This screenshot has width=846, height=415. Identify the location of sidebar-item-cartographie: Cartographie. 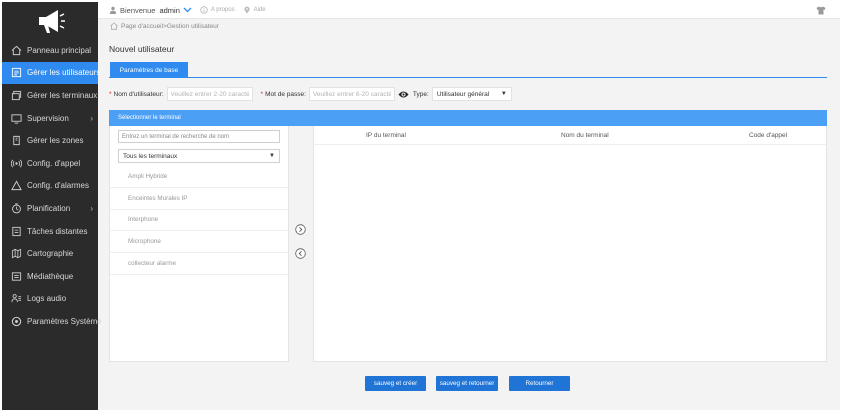
(50, 253).